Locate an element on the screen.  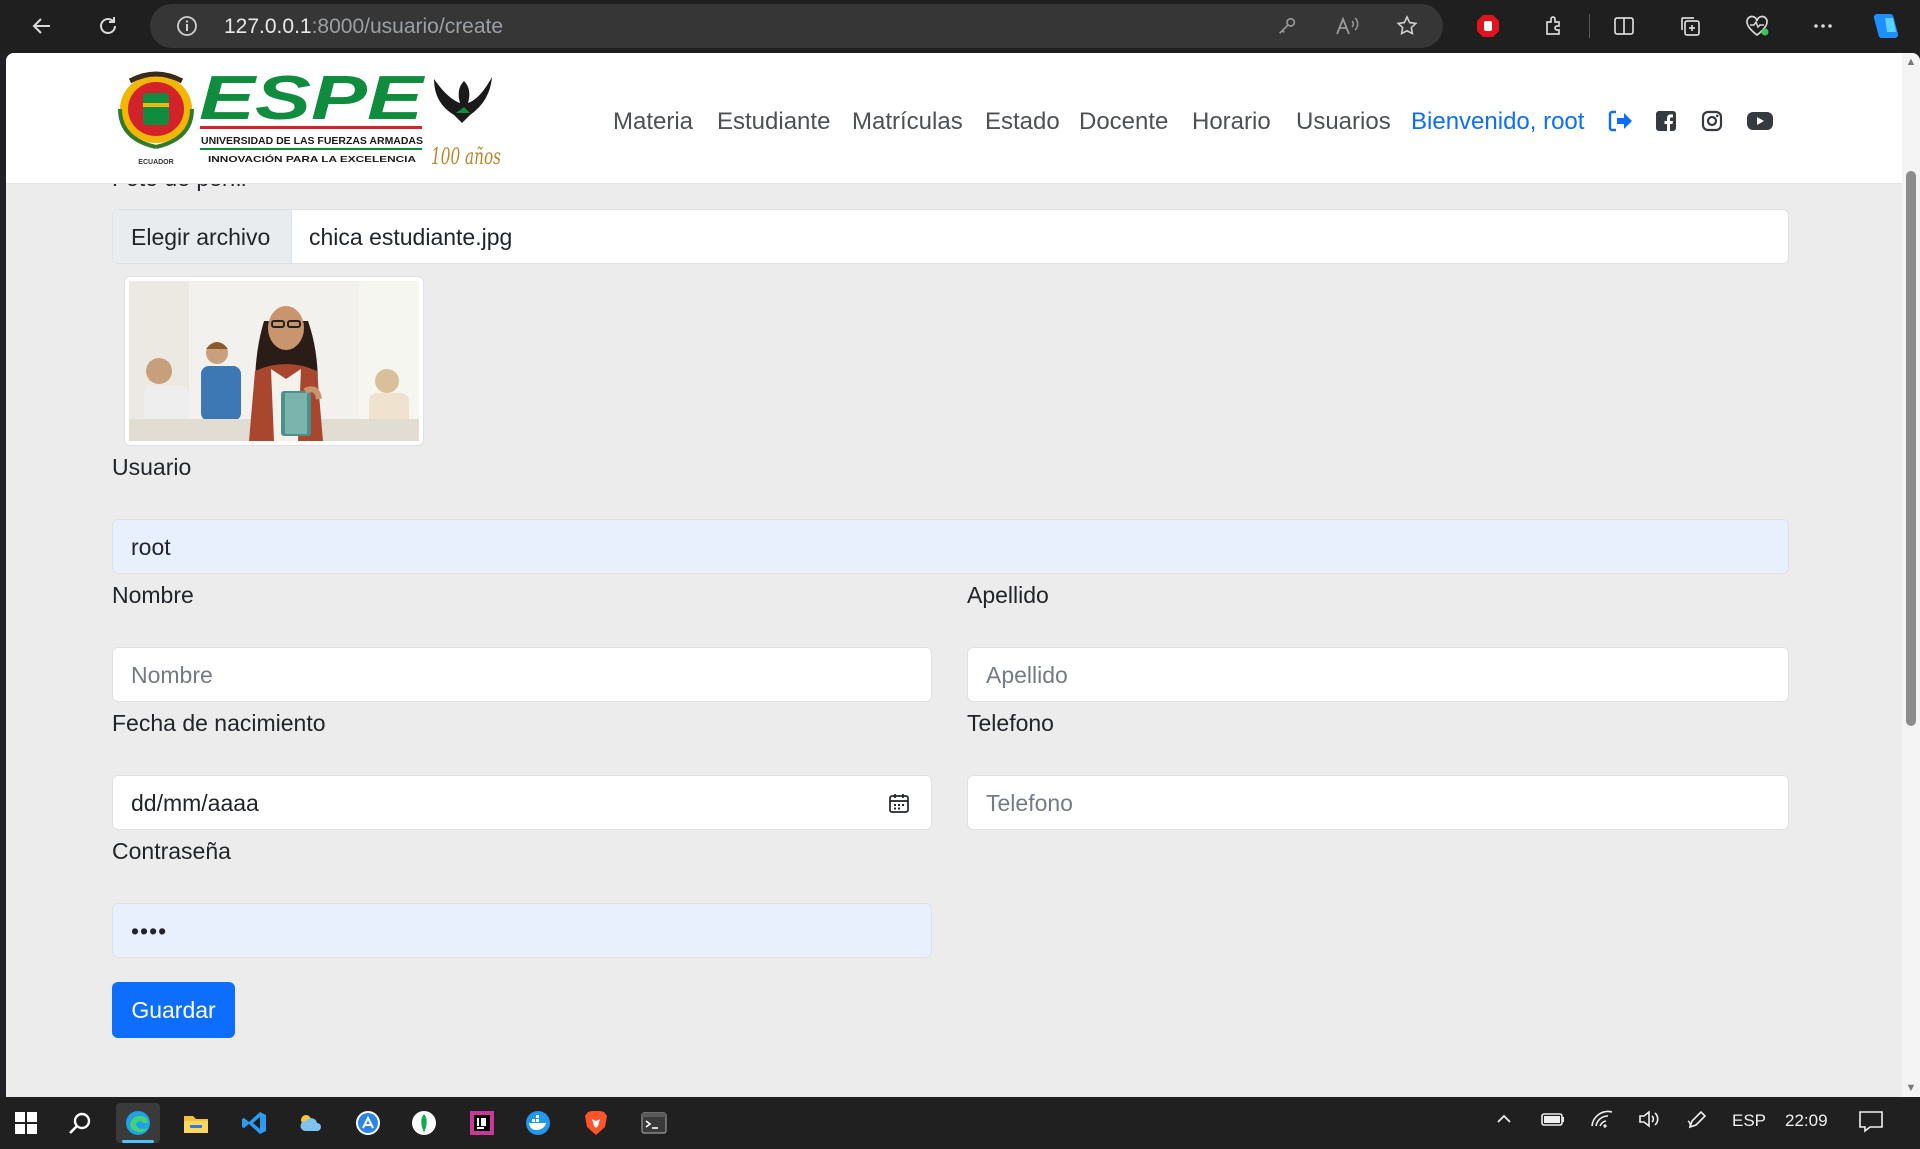
browser-toolbar: 127.0.0.1:8000/usuario/create is located at coordinates (960, 26).